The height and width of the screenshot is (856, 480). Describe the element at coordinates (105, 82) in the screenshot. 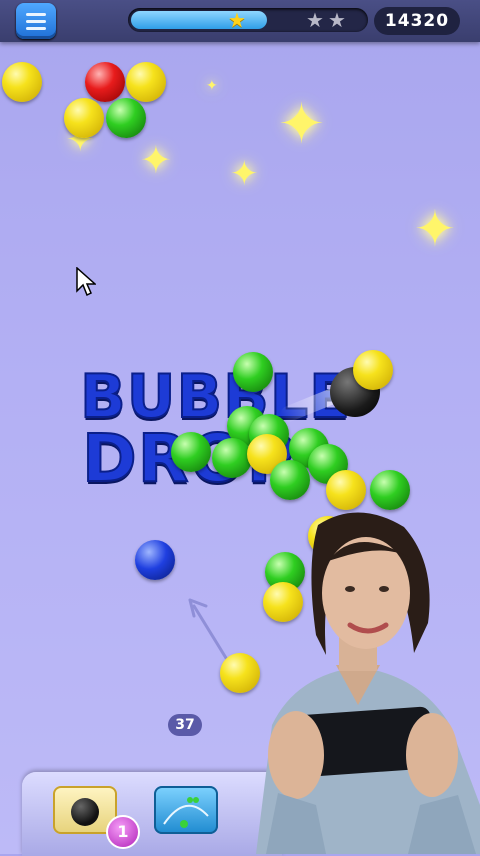

I see `bubble-red` at that location.